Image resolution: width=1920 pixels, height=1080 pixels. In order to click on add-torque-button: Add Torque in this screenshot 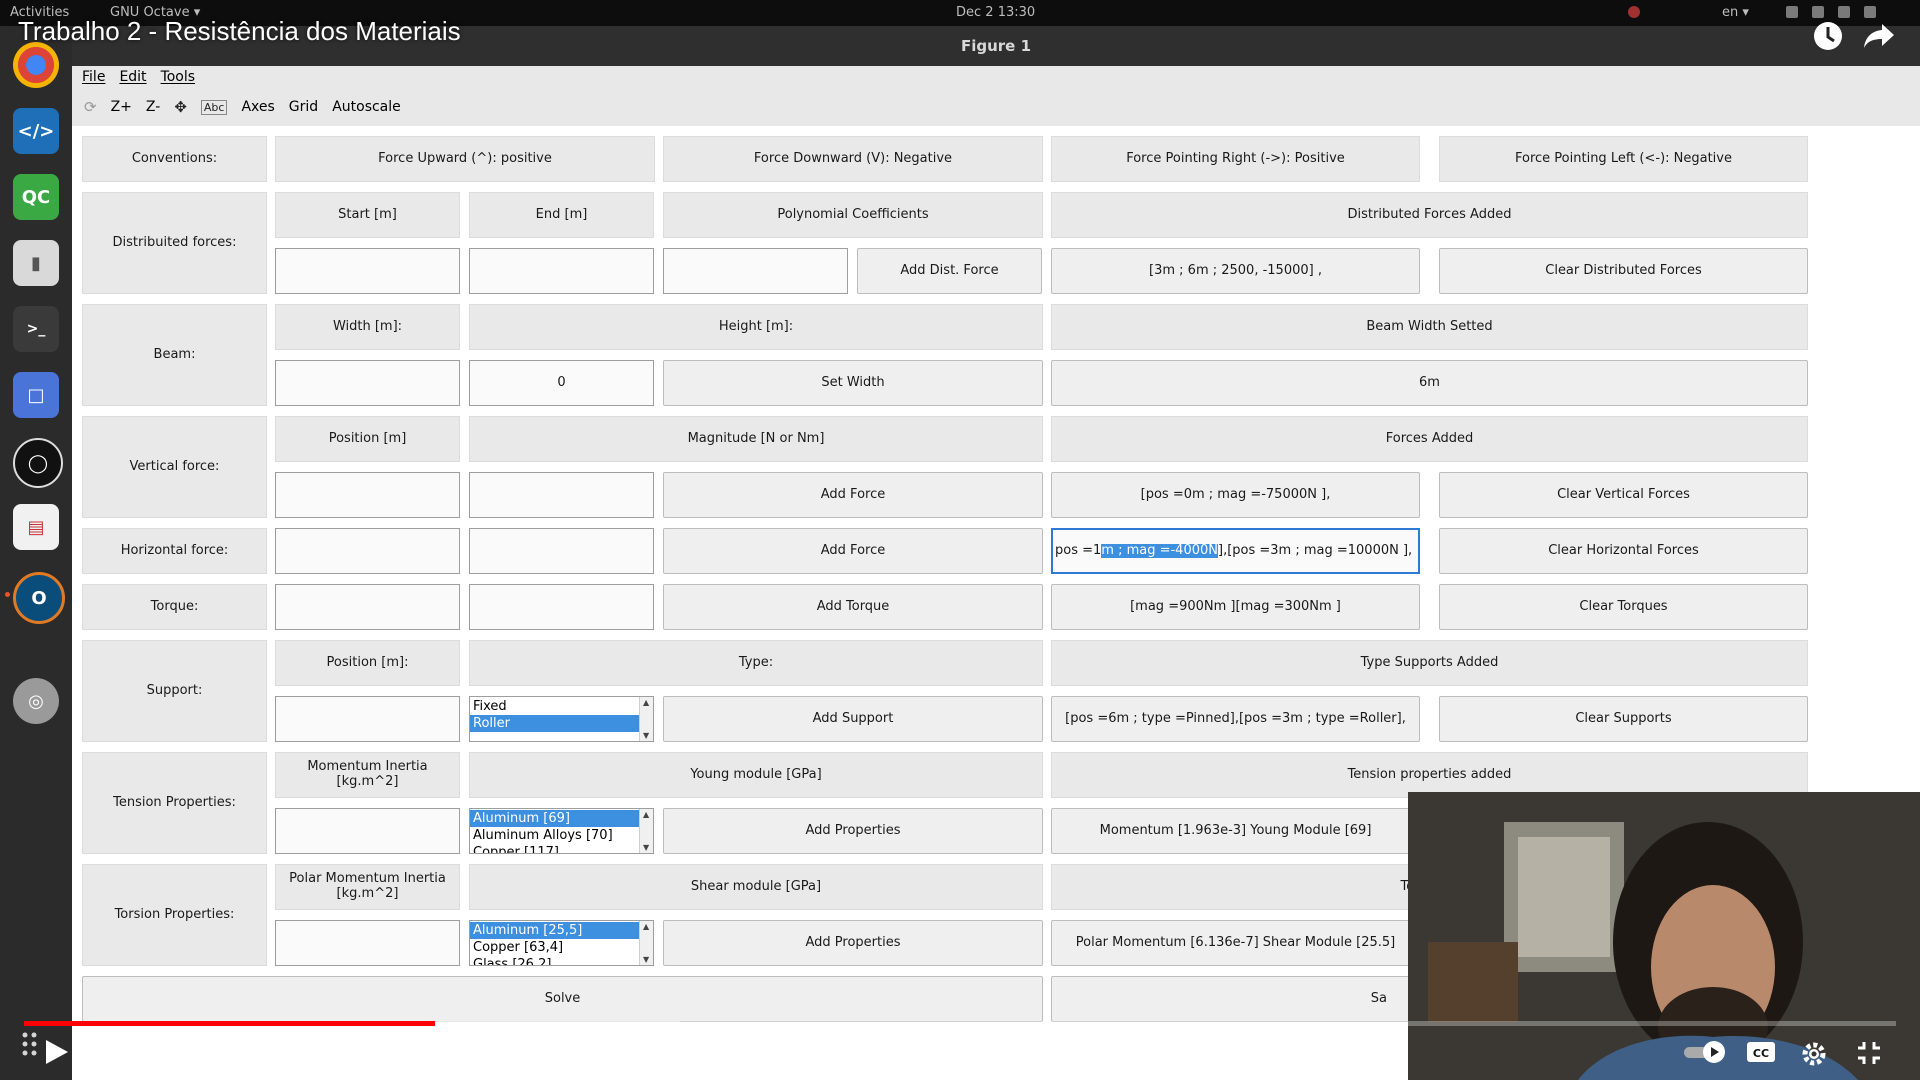, I will do `click(853, 607)`.